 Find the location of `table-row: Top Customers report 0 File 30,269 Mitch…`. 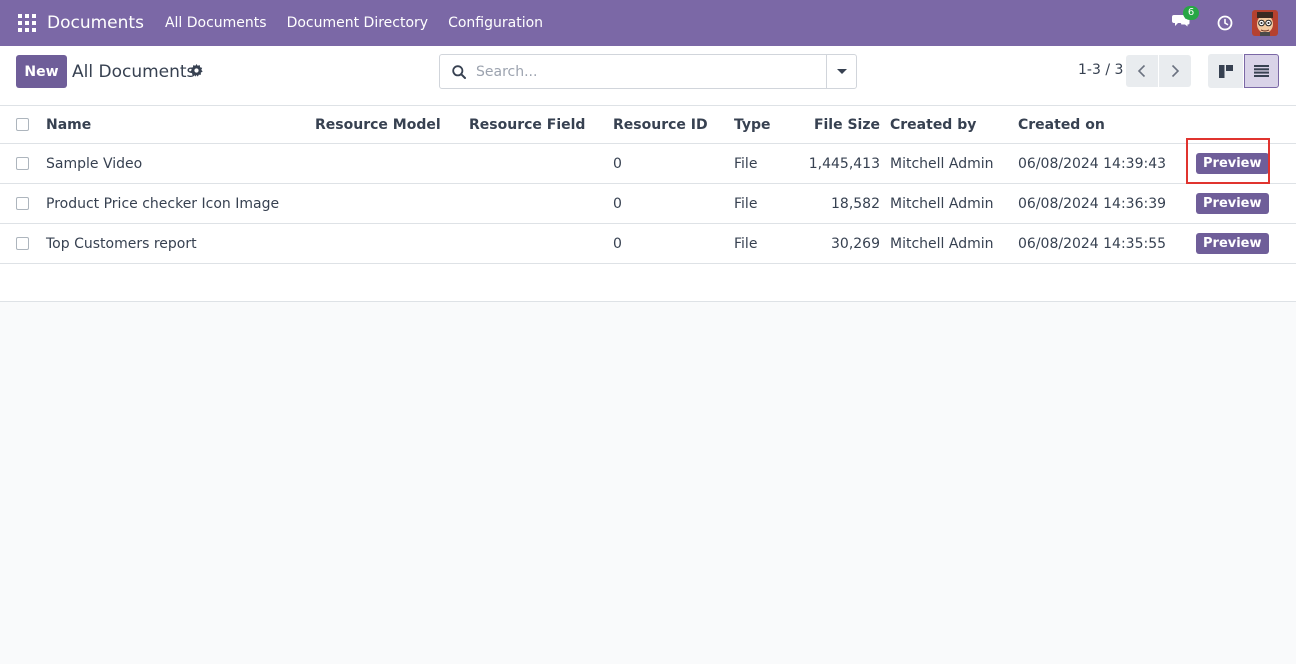

table-row: Top Customers report 0 File 30,269 Mitch… is located at coordinates (648, 244).